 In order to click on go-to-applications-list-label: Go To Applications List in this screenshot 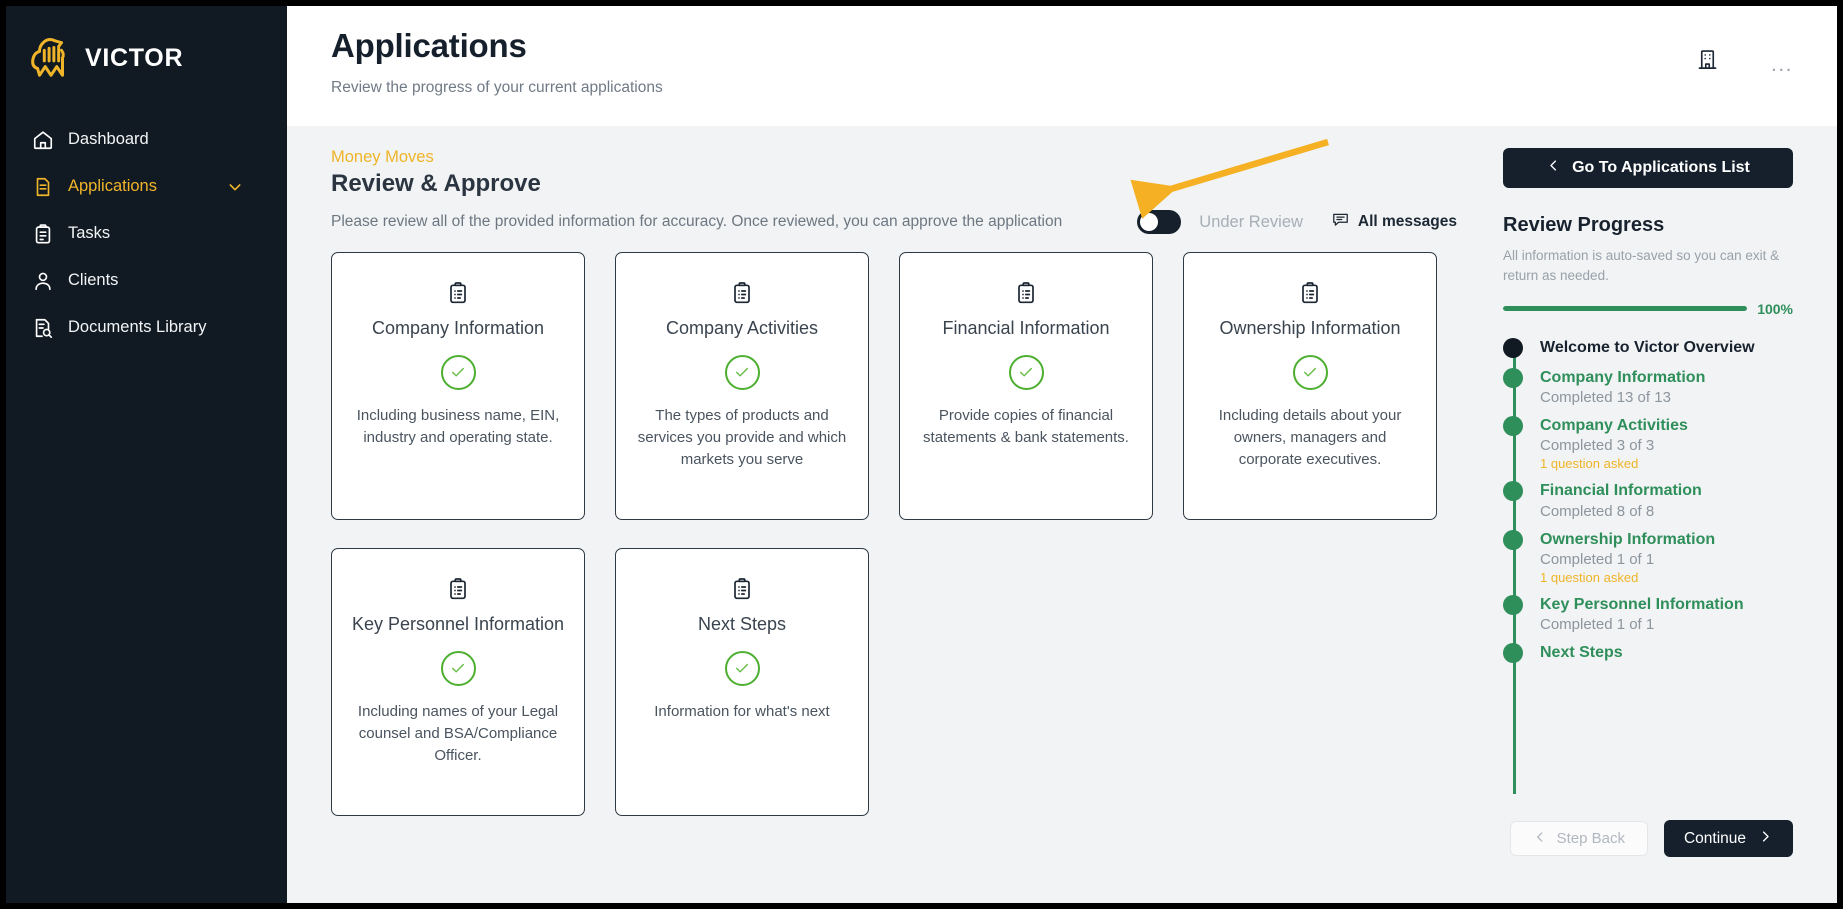, I will do `click(1661, 167)`.